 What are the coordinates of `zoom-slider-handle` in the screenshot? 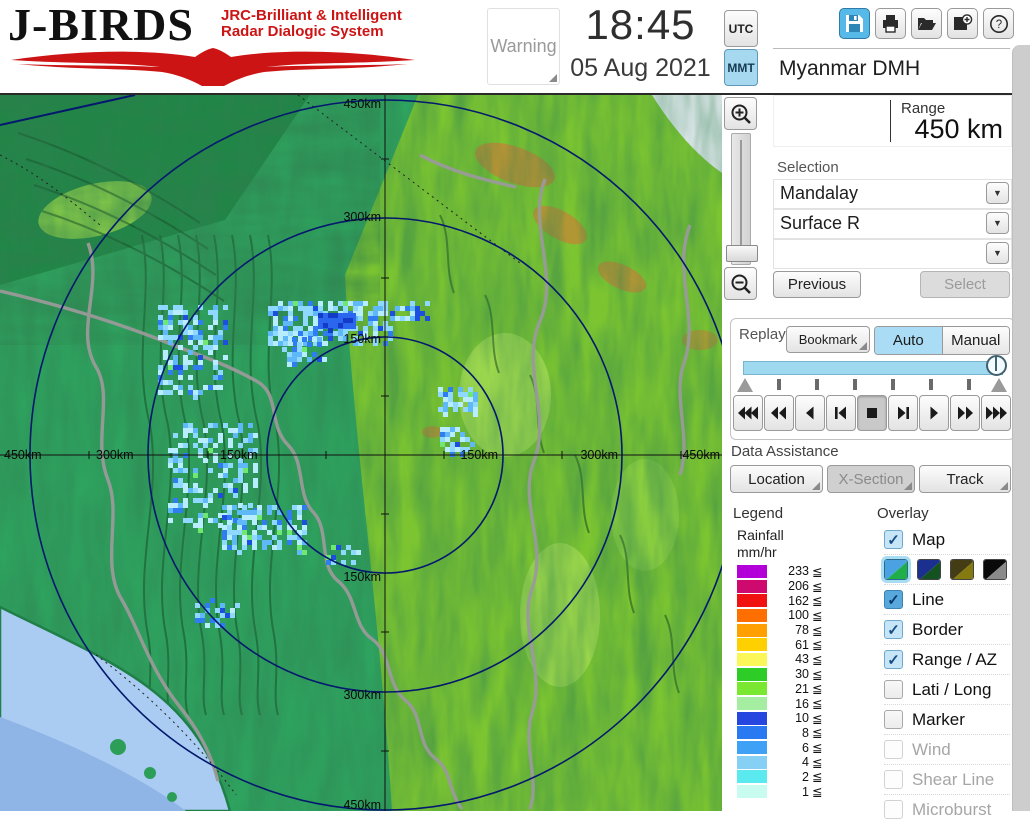 It's located at (742, 253).